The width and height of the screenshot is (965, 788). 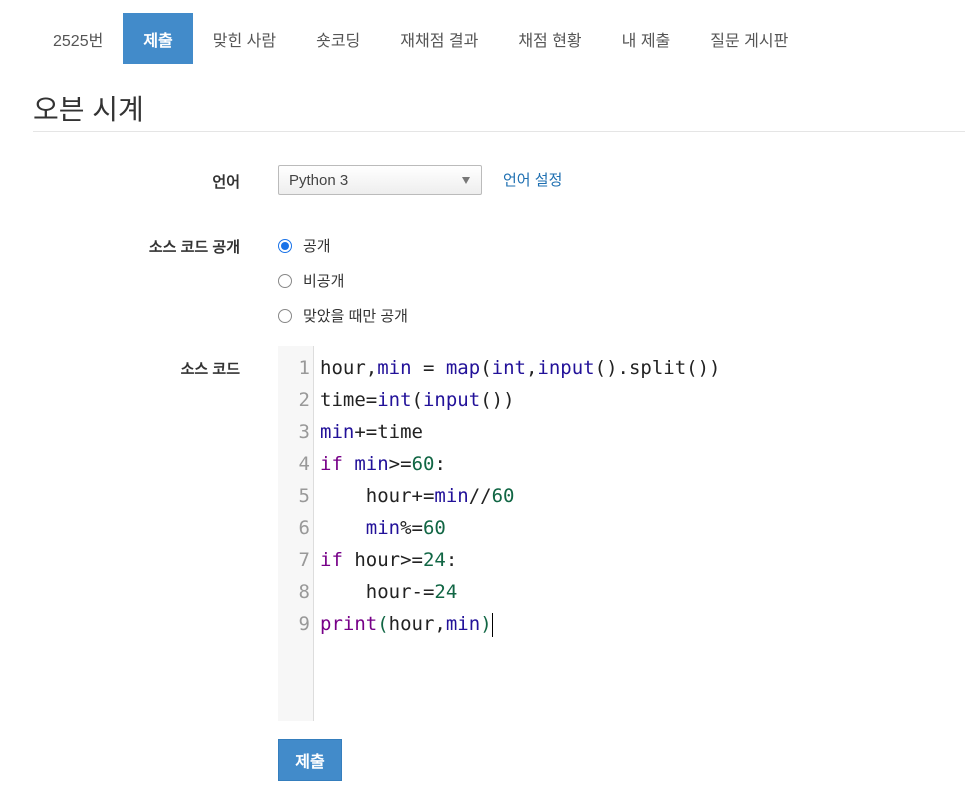 What do you see at coordinates (549, 38) in the screenshot?
I see `tab-status: 채점 현황` at bounding box center [549, 38].